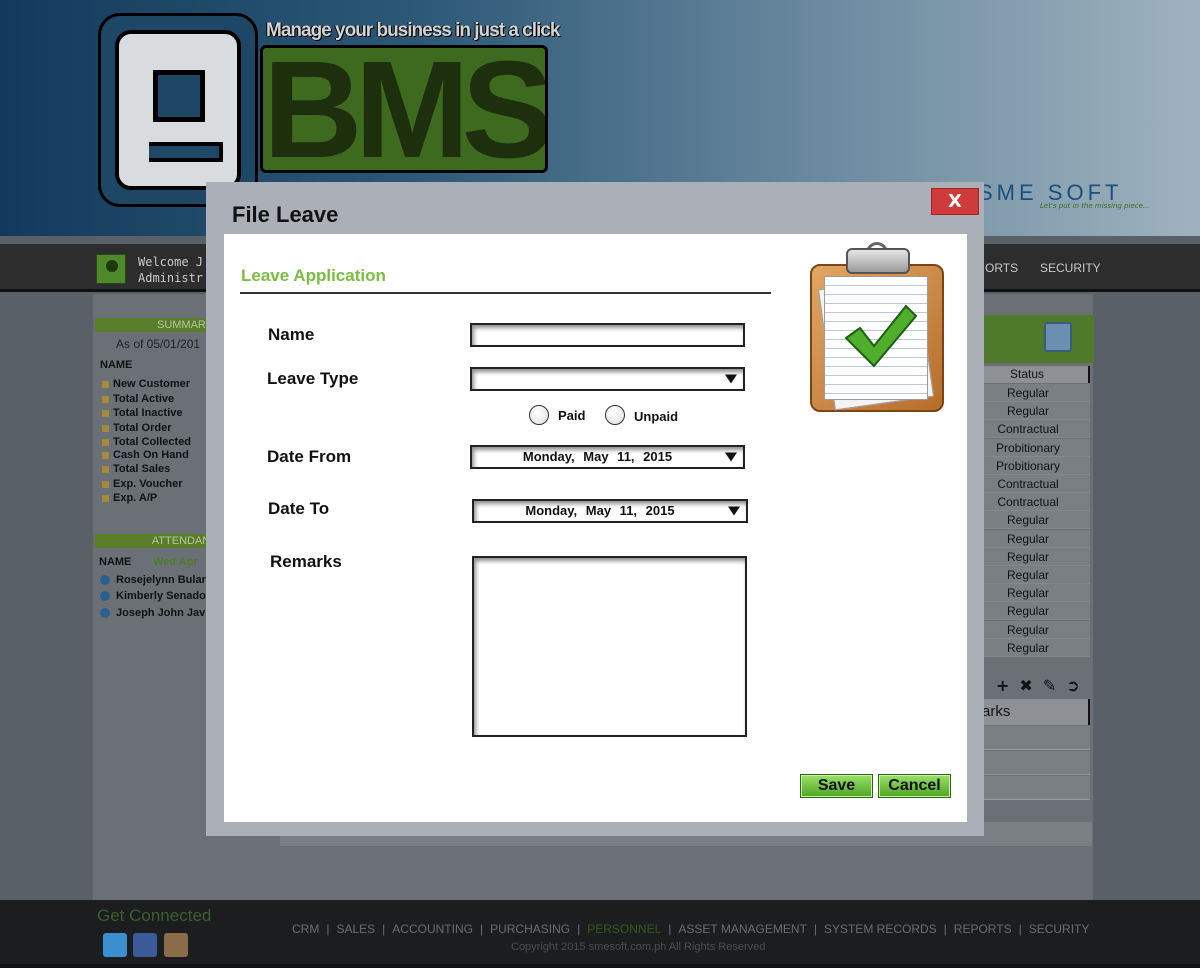  I want to click on facebook-icon, so click(145, 945).